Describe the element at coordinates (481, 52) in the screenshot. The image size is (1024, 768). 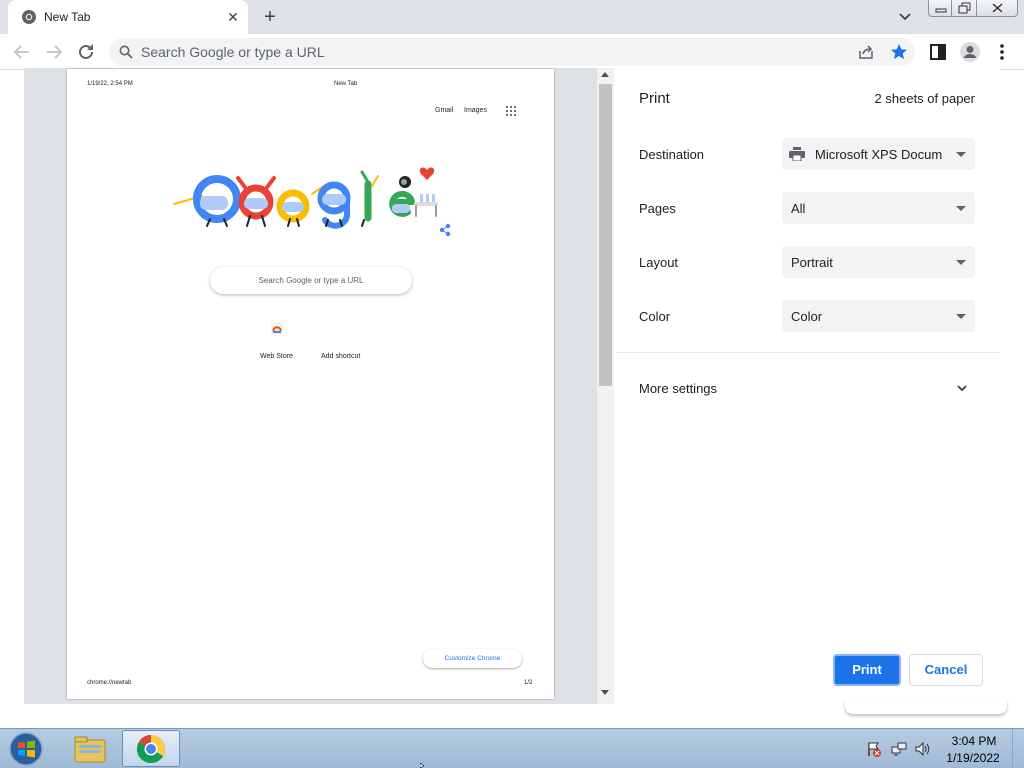
I see `omnibox-input` at that location.